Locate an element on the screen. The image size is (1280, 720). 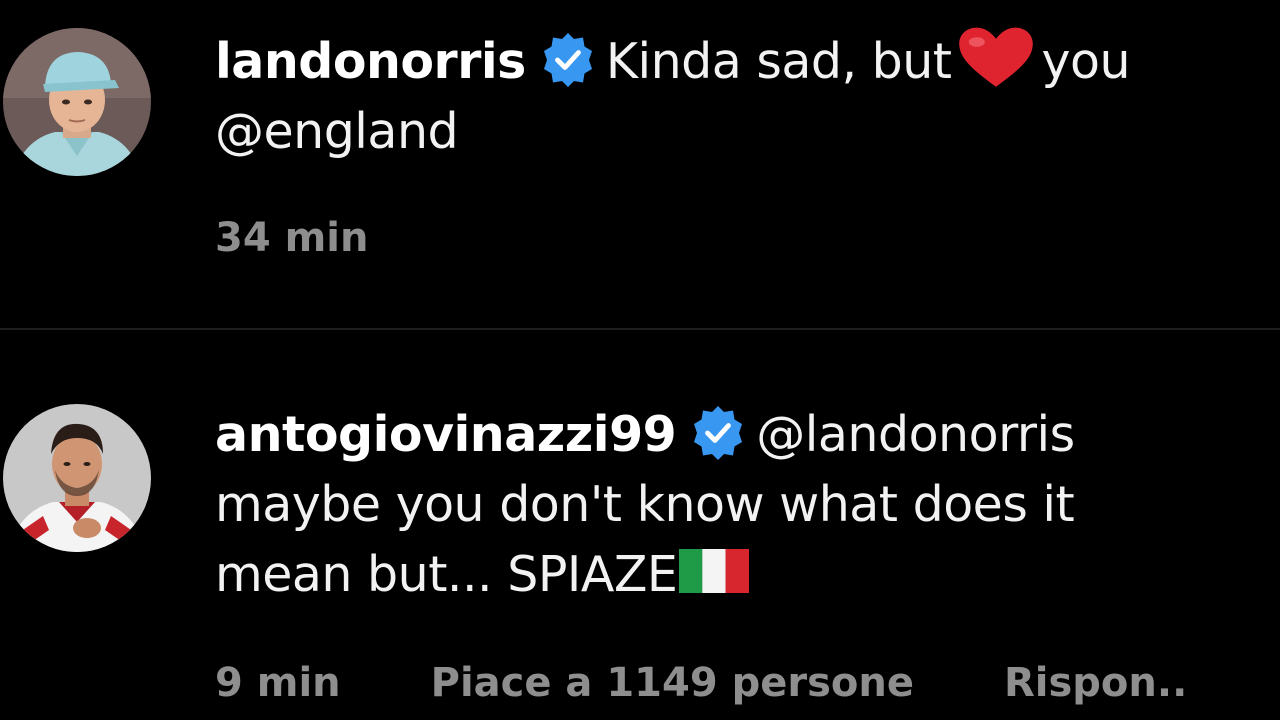
mention-link: @landonorris is located at coordinates (915, 434).